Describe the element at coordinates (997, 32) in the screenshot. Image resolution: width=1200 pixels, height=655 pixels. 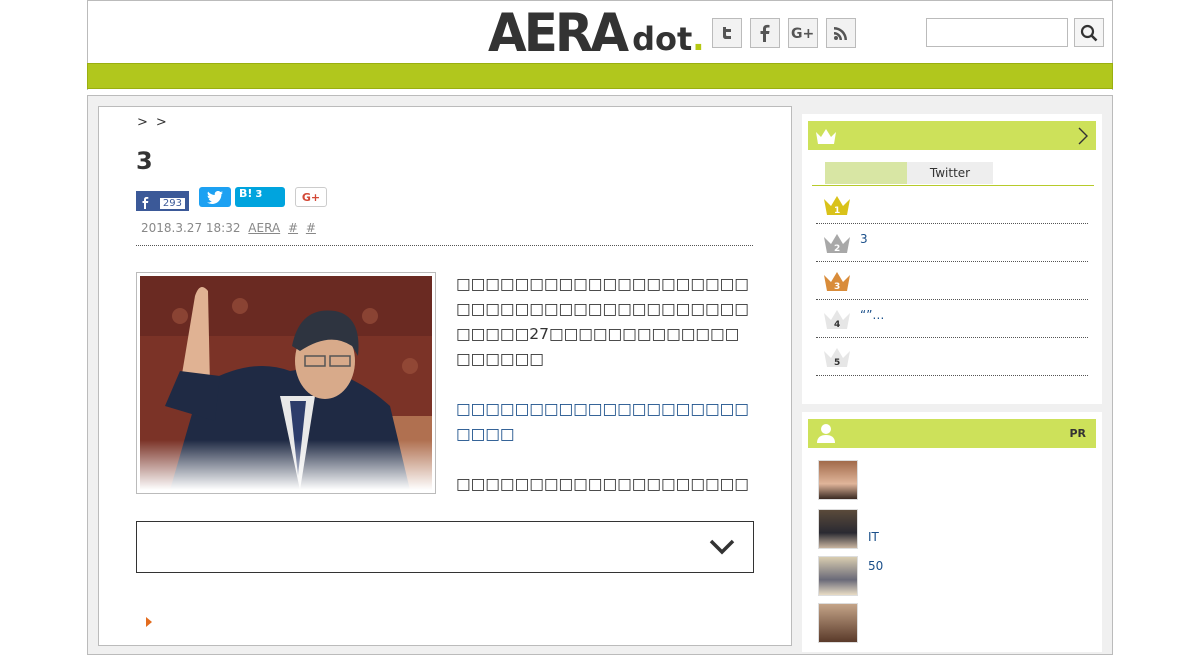
I see `search-input` at that location.